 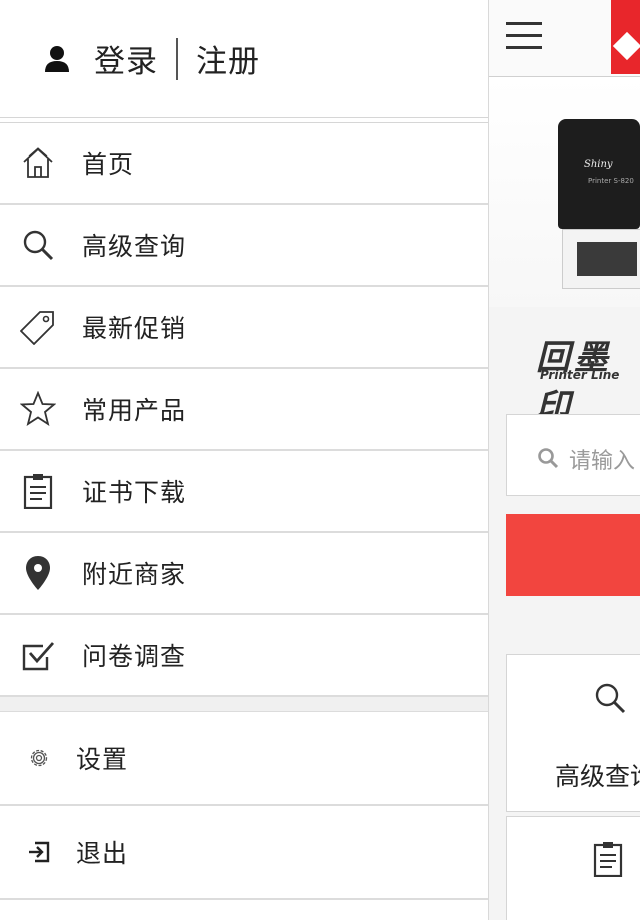 What do you see at coordinates (244, 759) in the screenshot?
I see `menu-item-settings: 设置` at bounding box center [244, 759].